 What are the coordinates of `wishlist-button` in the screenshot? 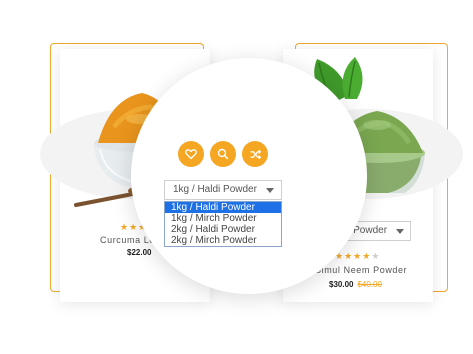 It's located at (191, 154).